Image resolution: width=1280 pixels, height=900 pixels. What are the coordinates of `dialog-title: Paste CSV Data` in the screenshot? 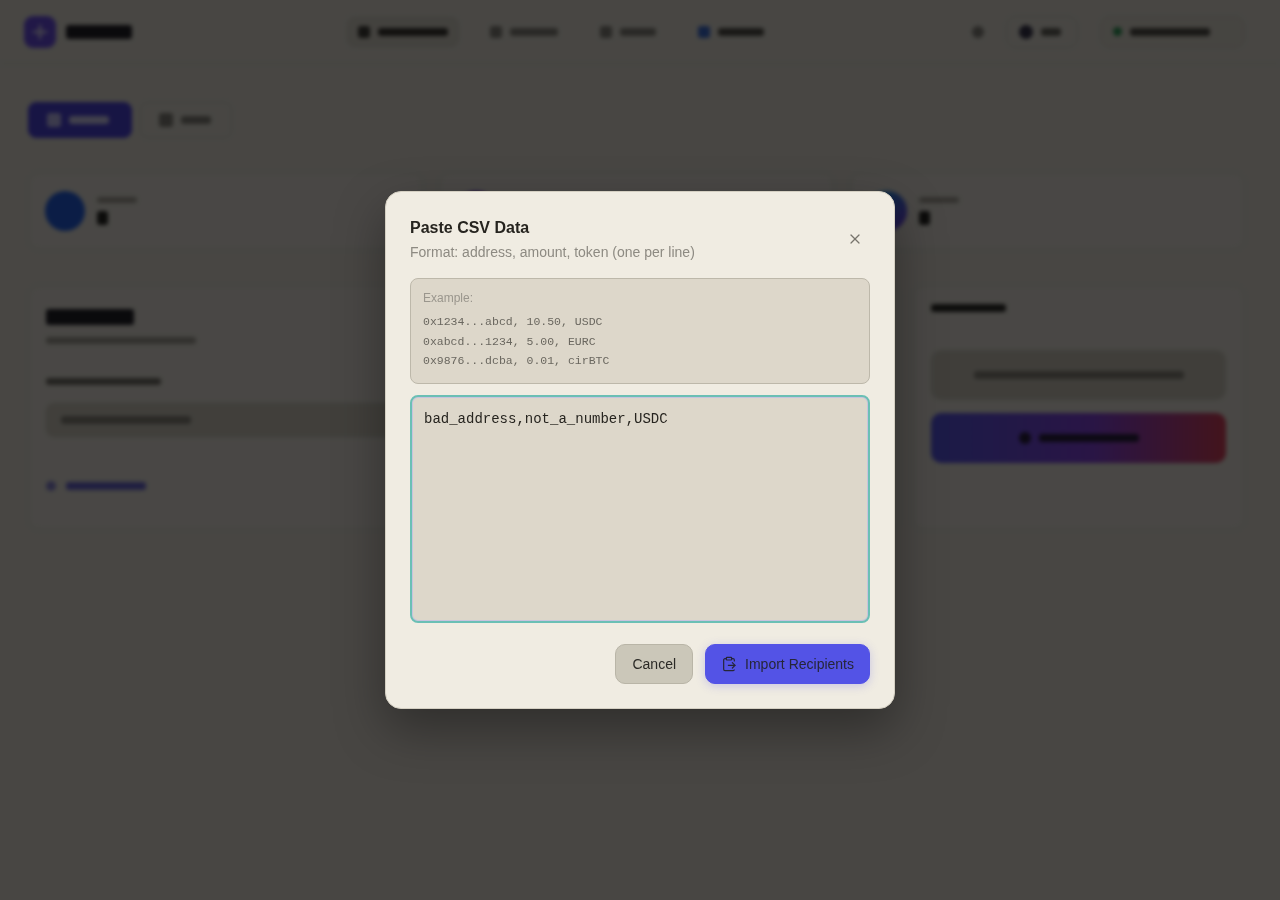 It's located at (470, 228).